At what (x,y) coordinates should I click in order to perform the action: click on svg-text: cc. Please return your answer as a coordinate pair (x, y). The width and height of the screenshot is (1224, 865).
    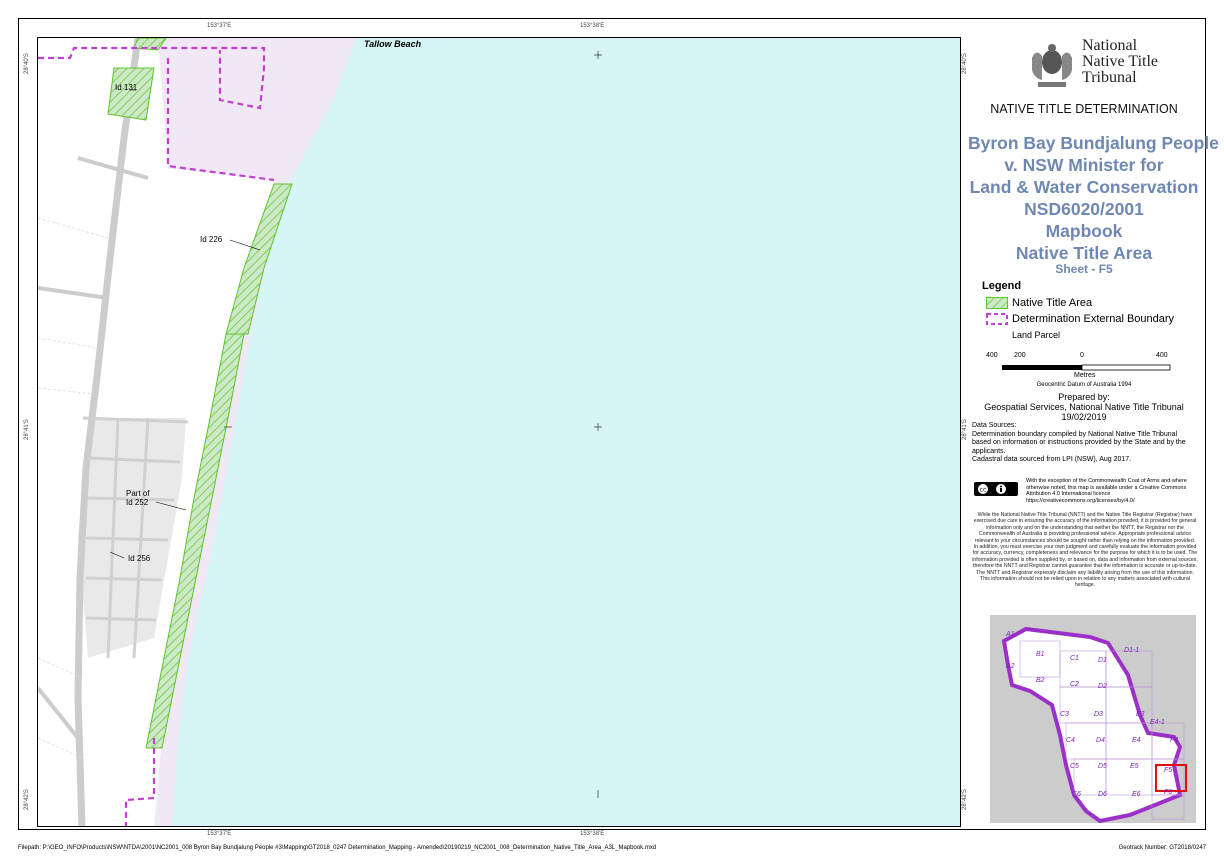
    Looking at the image, I should click on (983, 490).